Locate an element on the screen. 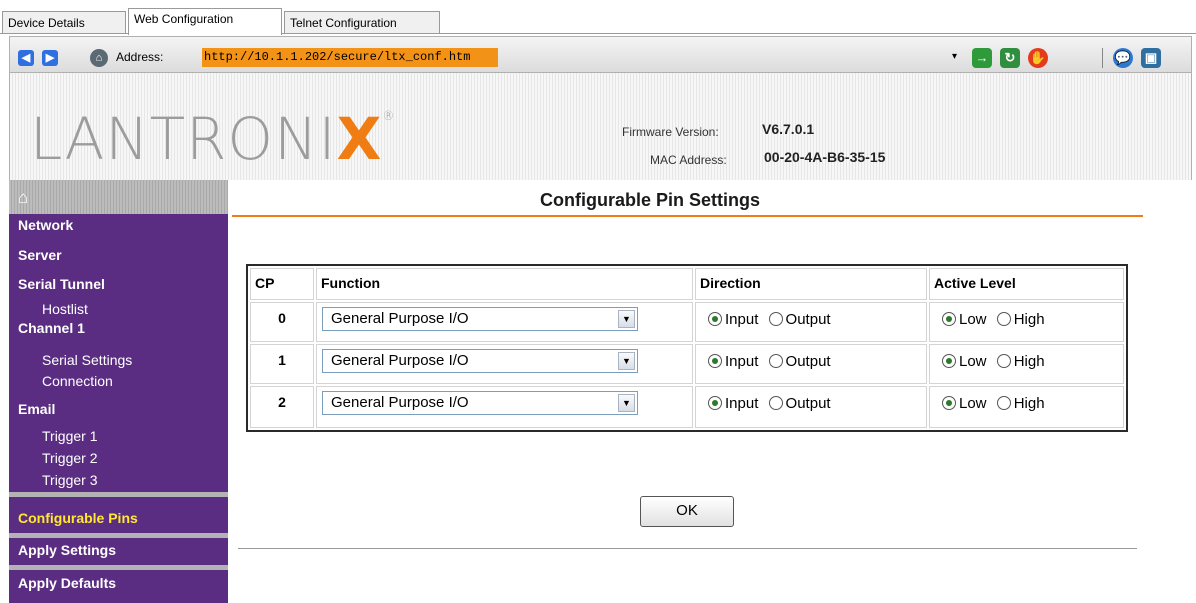 The height and width of the screenshot is (603, 1196). address-input: http://10.1.1.202/secure/ltx_conf.htm is located at coordinates (350, 57).